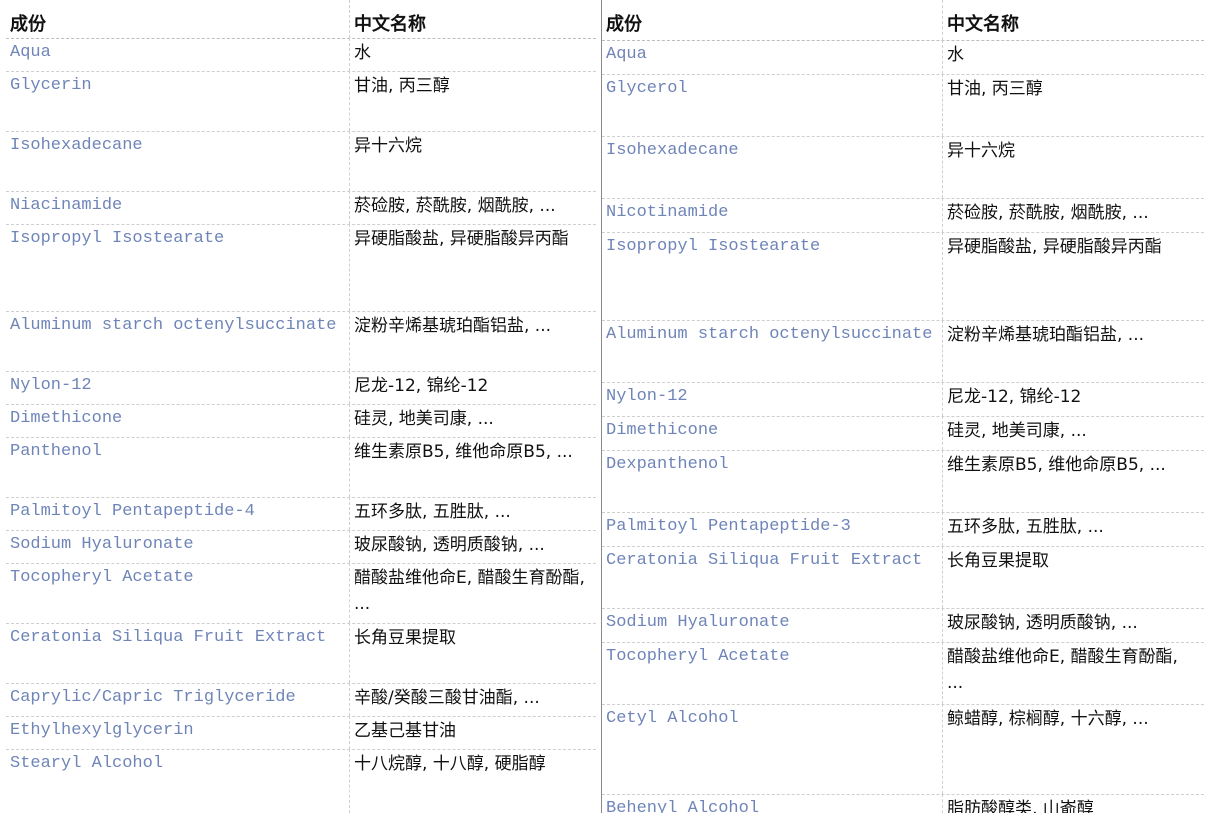  Describe the element at coordinates (472, 781) in the screenshot. I see `chinese-name: 十八烷醇, 十八醇, 硬脂醇` at that location.